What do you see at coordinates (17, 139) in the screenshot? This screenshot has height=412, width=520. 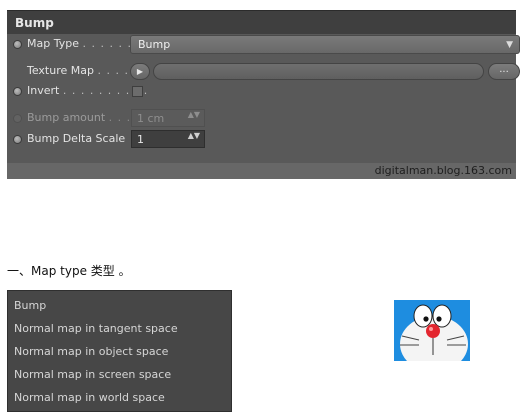 I see `bump-delta-scale-keyframe-icon` at bounding box center [17, 139].